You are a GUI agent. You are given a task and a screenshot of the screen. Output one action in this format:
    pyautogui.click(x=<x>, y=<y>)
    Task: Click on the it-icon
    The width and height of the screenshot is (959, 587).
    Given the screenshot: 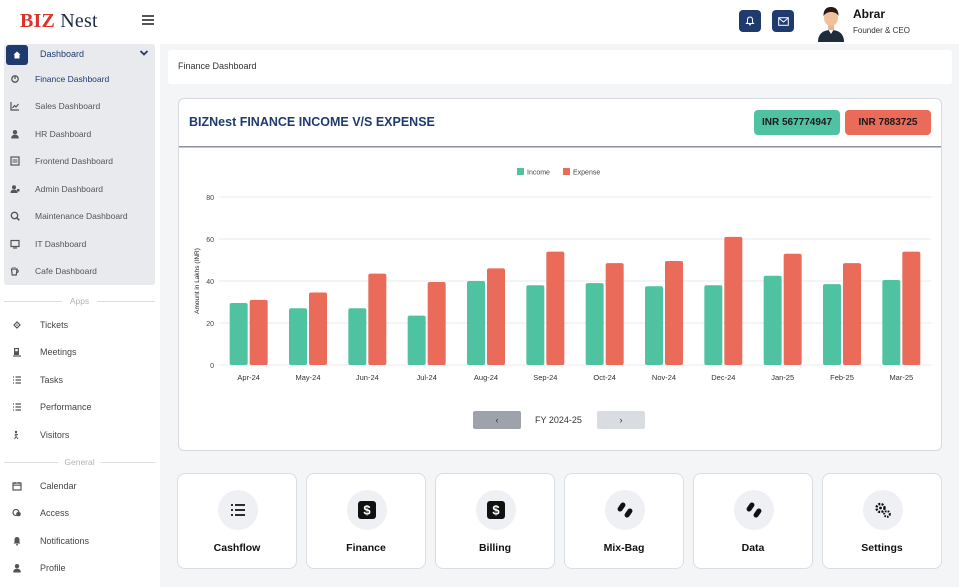 What is the action you would take?
    pyautogui.click(x=15, y=244)
    